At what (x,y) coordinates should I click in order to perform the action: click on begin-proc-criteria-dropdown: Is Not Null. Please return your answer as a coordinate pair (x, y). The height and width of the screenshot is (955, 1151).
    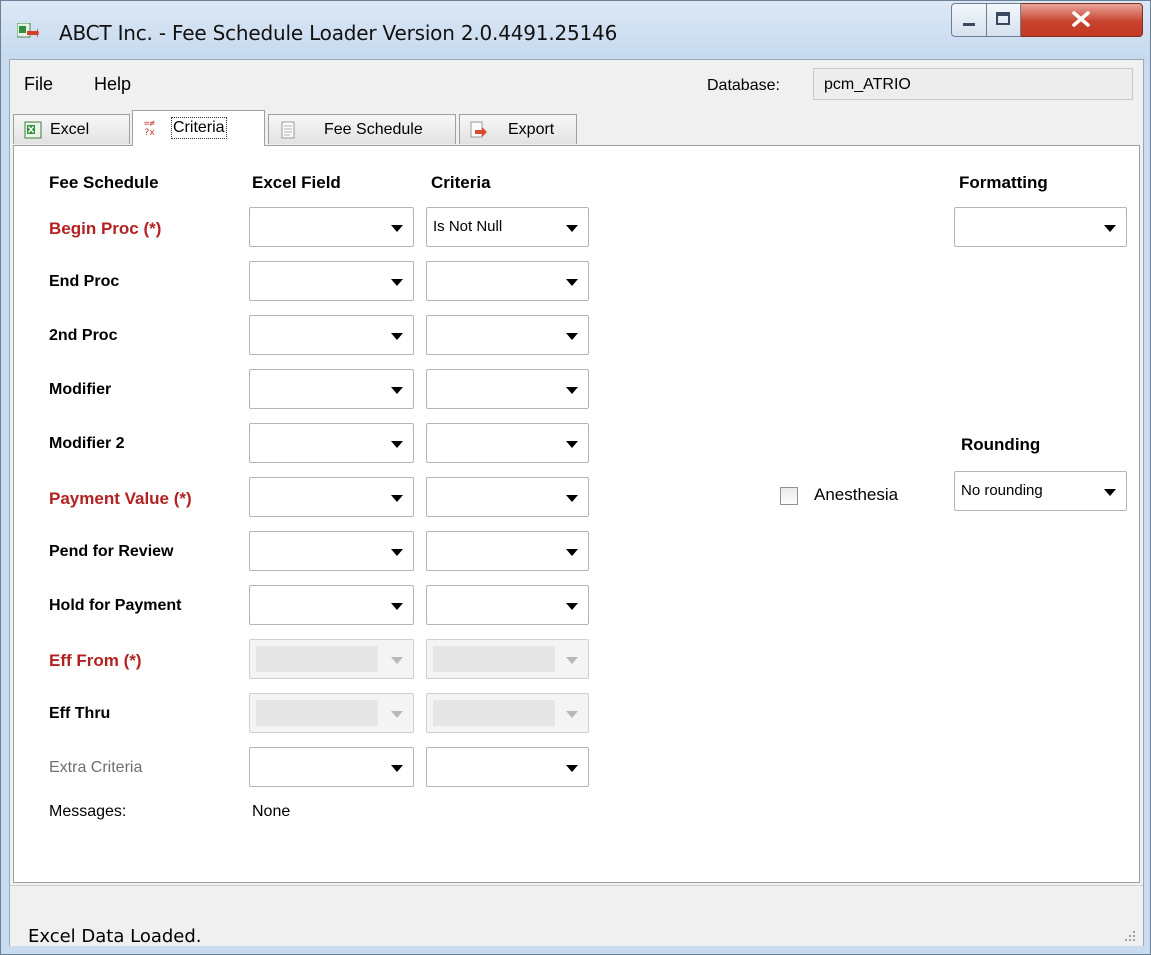
    Looking at the image, I should click on (507, 227).